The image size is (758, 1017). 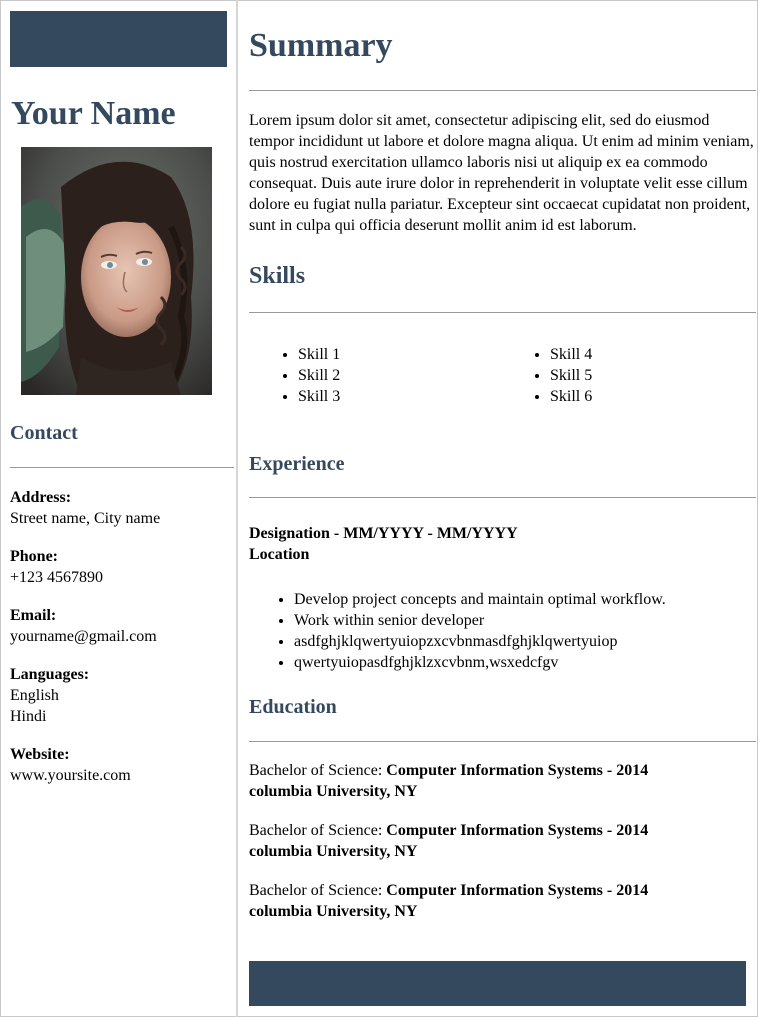 I want to click on footer-color-bar, so click(x=497, y=983).